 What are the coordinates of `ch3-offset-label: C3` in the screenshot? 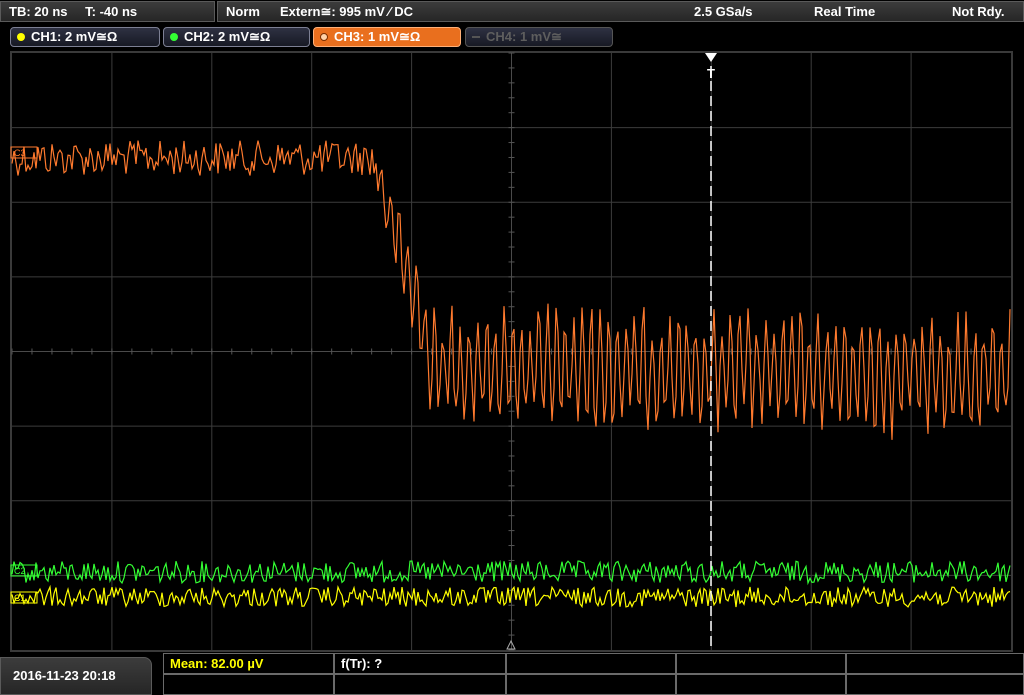 It's located at (20, 153).